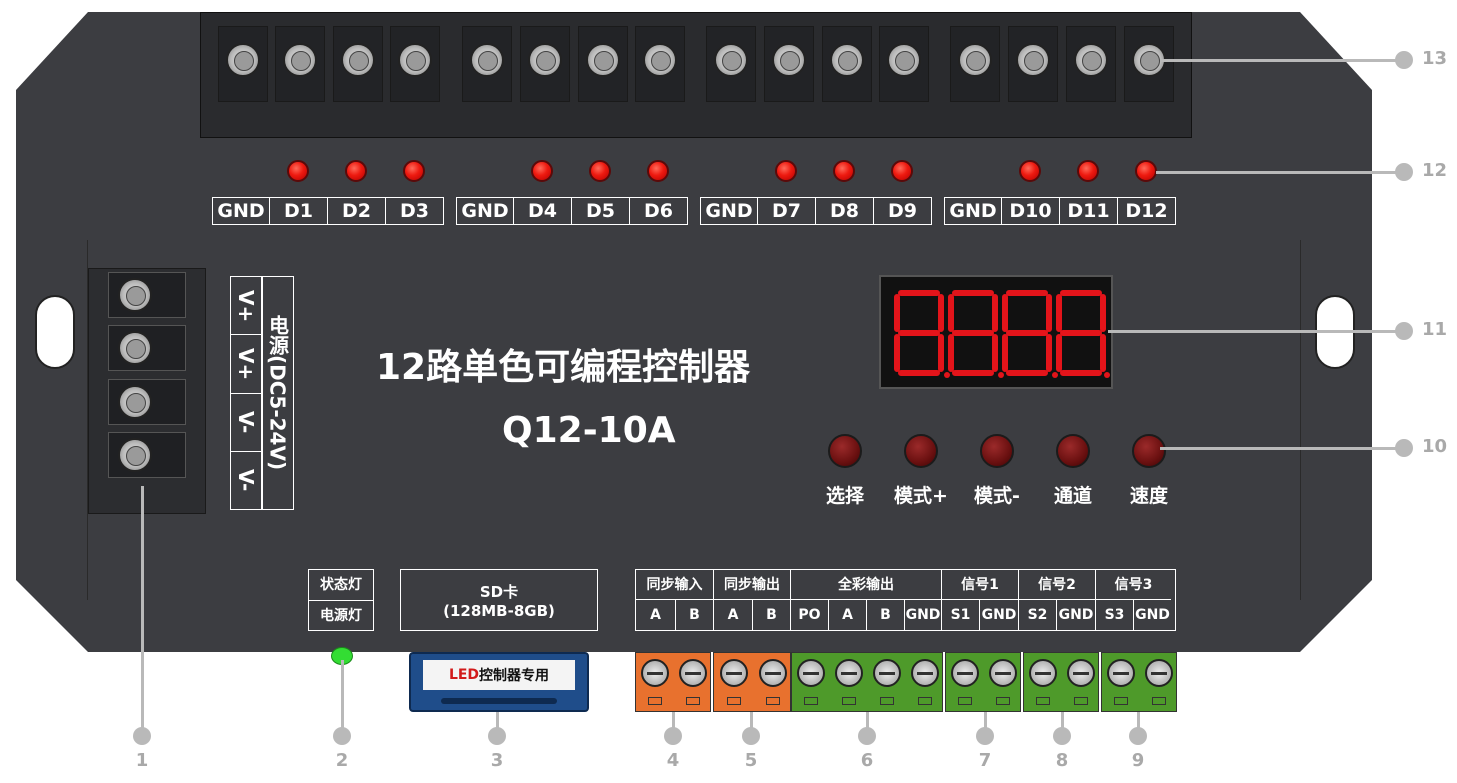 Image resolution: width=1457 pixels, height=783 pixels. What do you see at coordinates (921, 496) in the screenshot?
I see `control-button-label: 模式+` at bounding box center [921, 496].